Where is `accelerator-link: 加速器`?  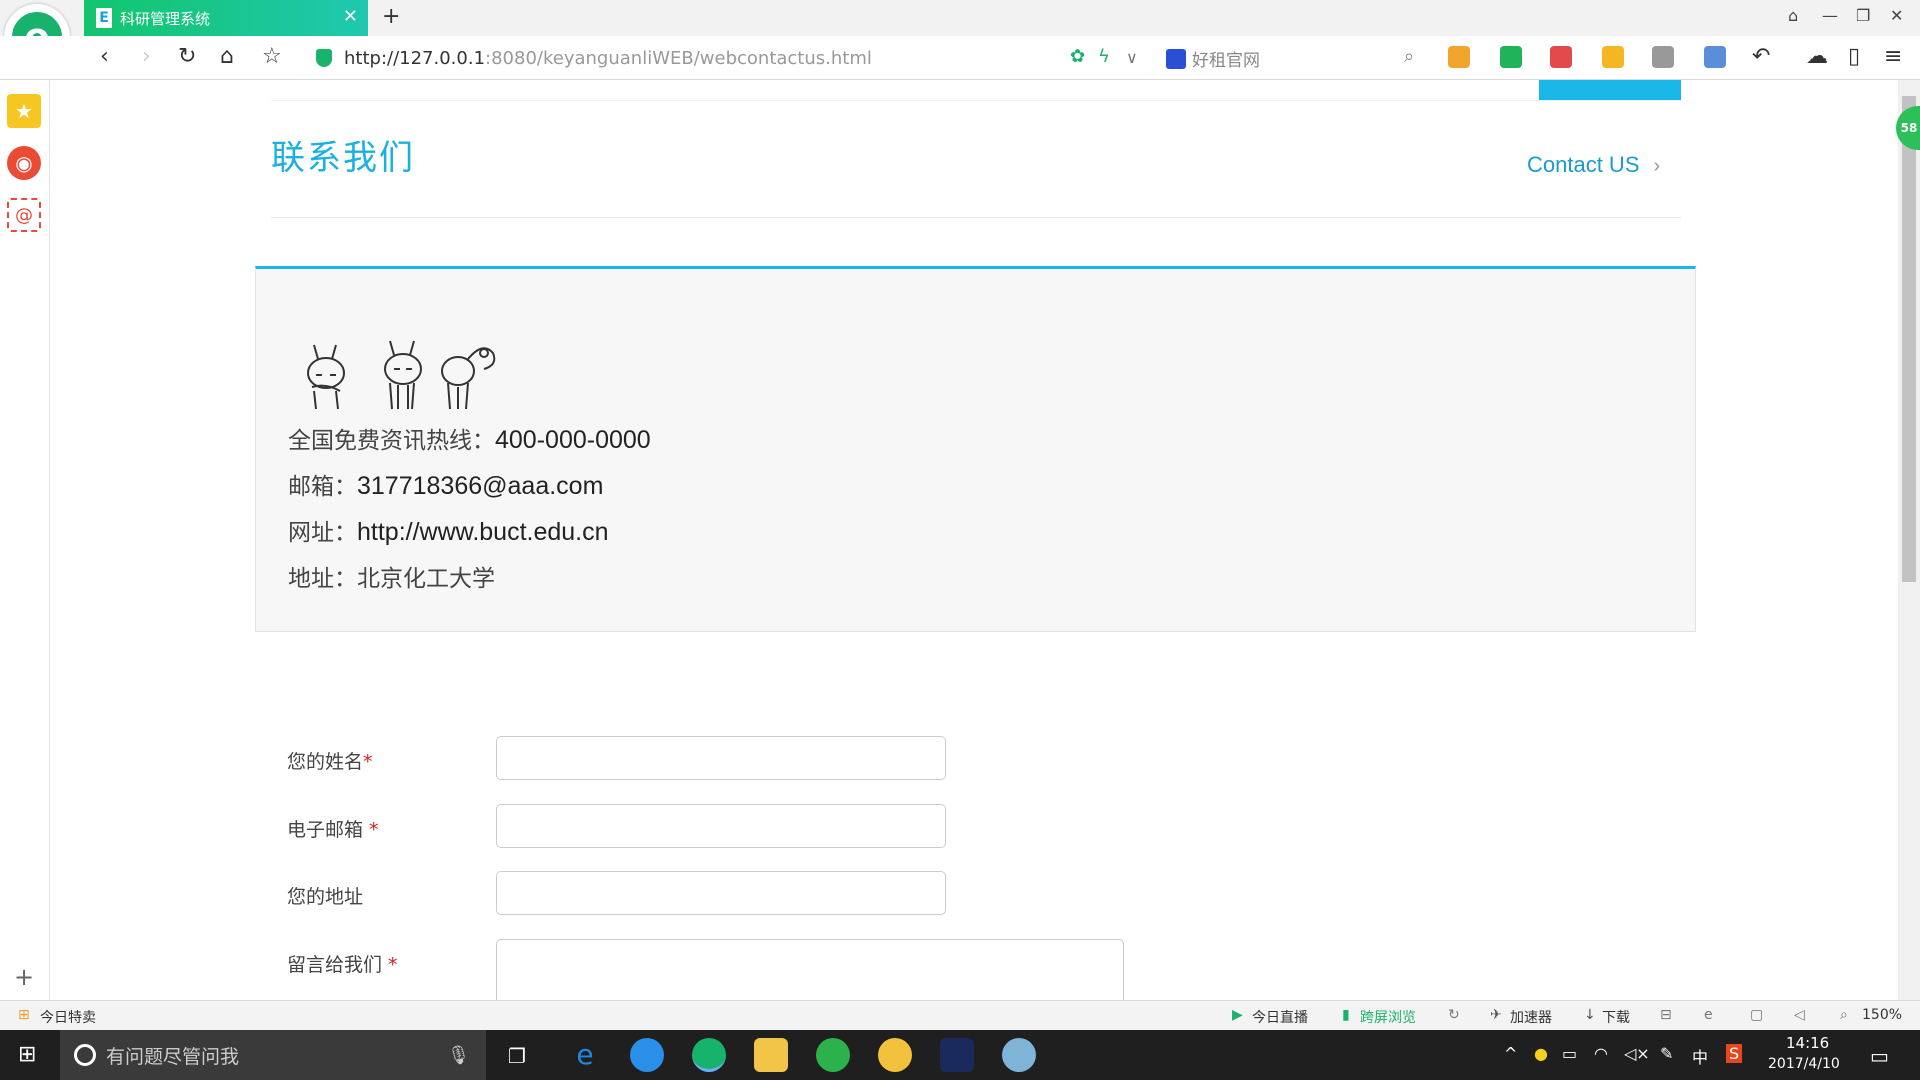 accelerator-link: 加速器 is located at coordinates (1531, 1017).